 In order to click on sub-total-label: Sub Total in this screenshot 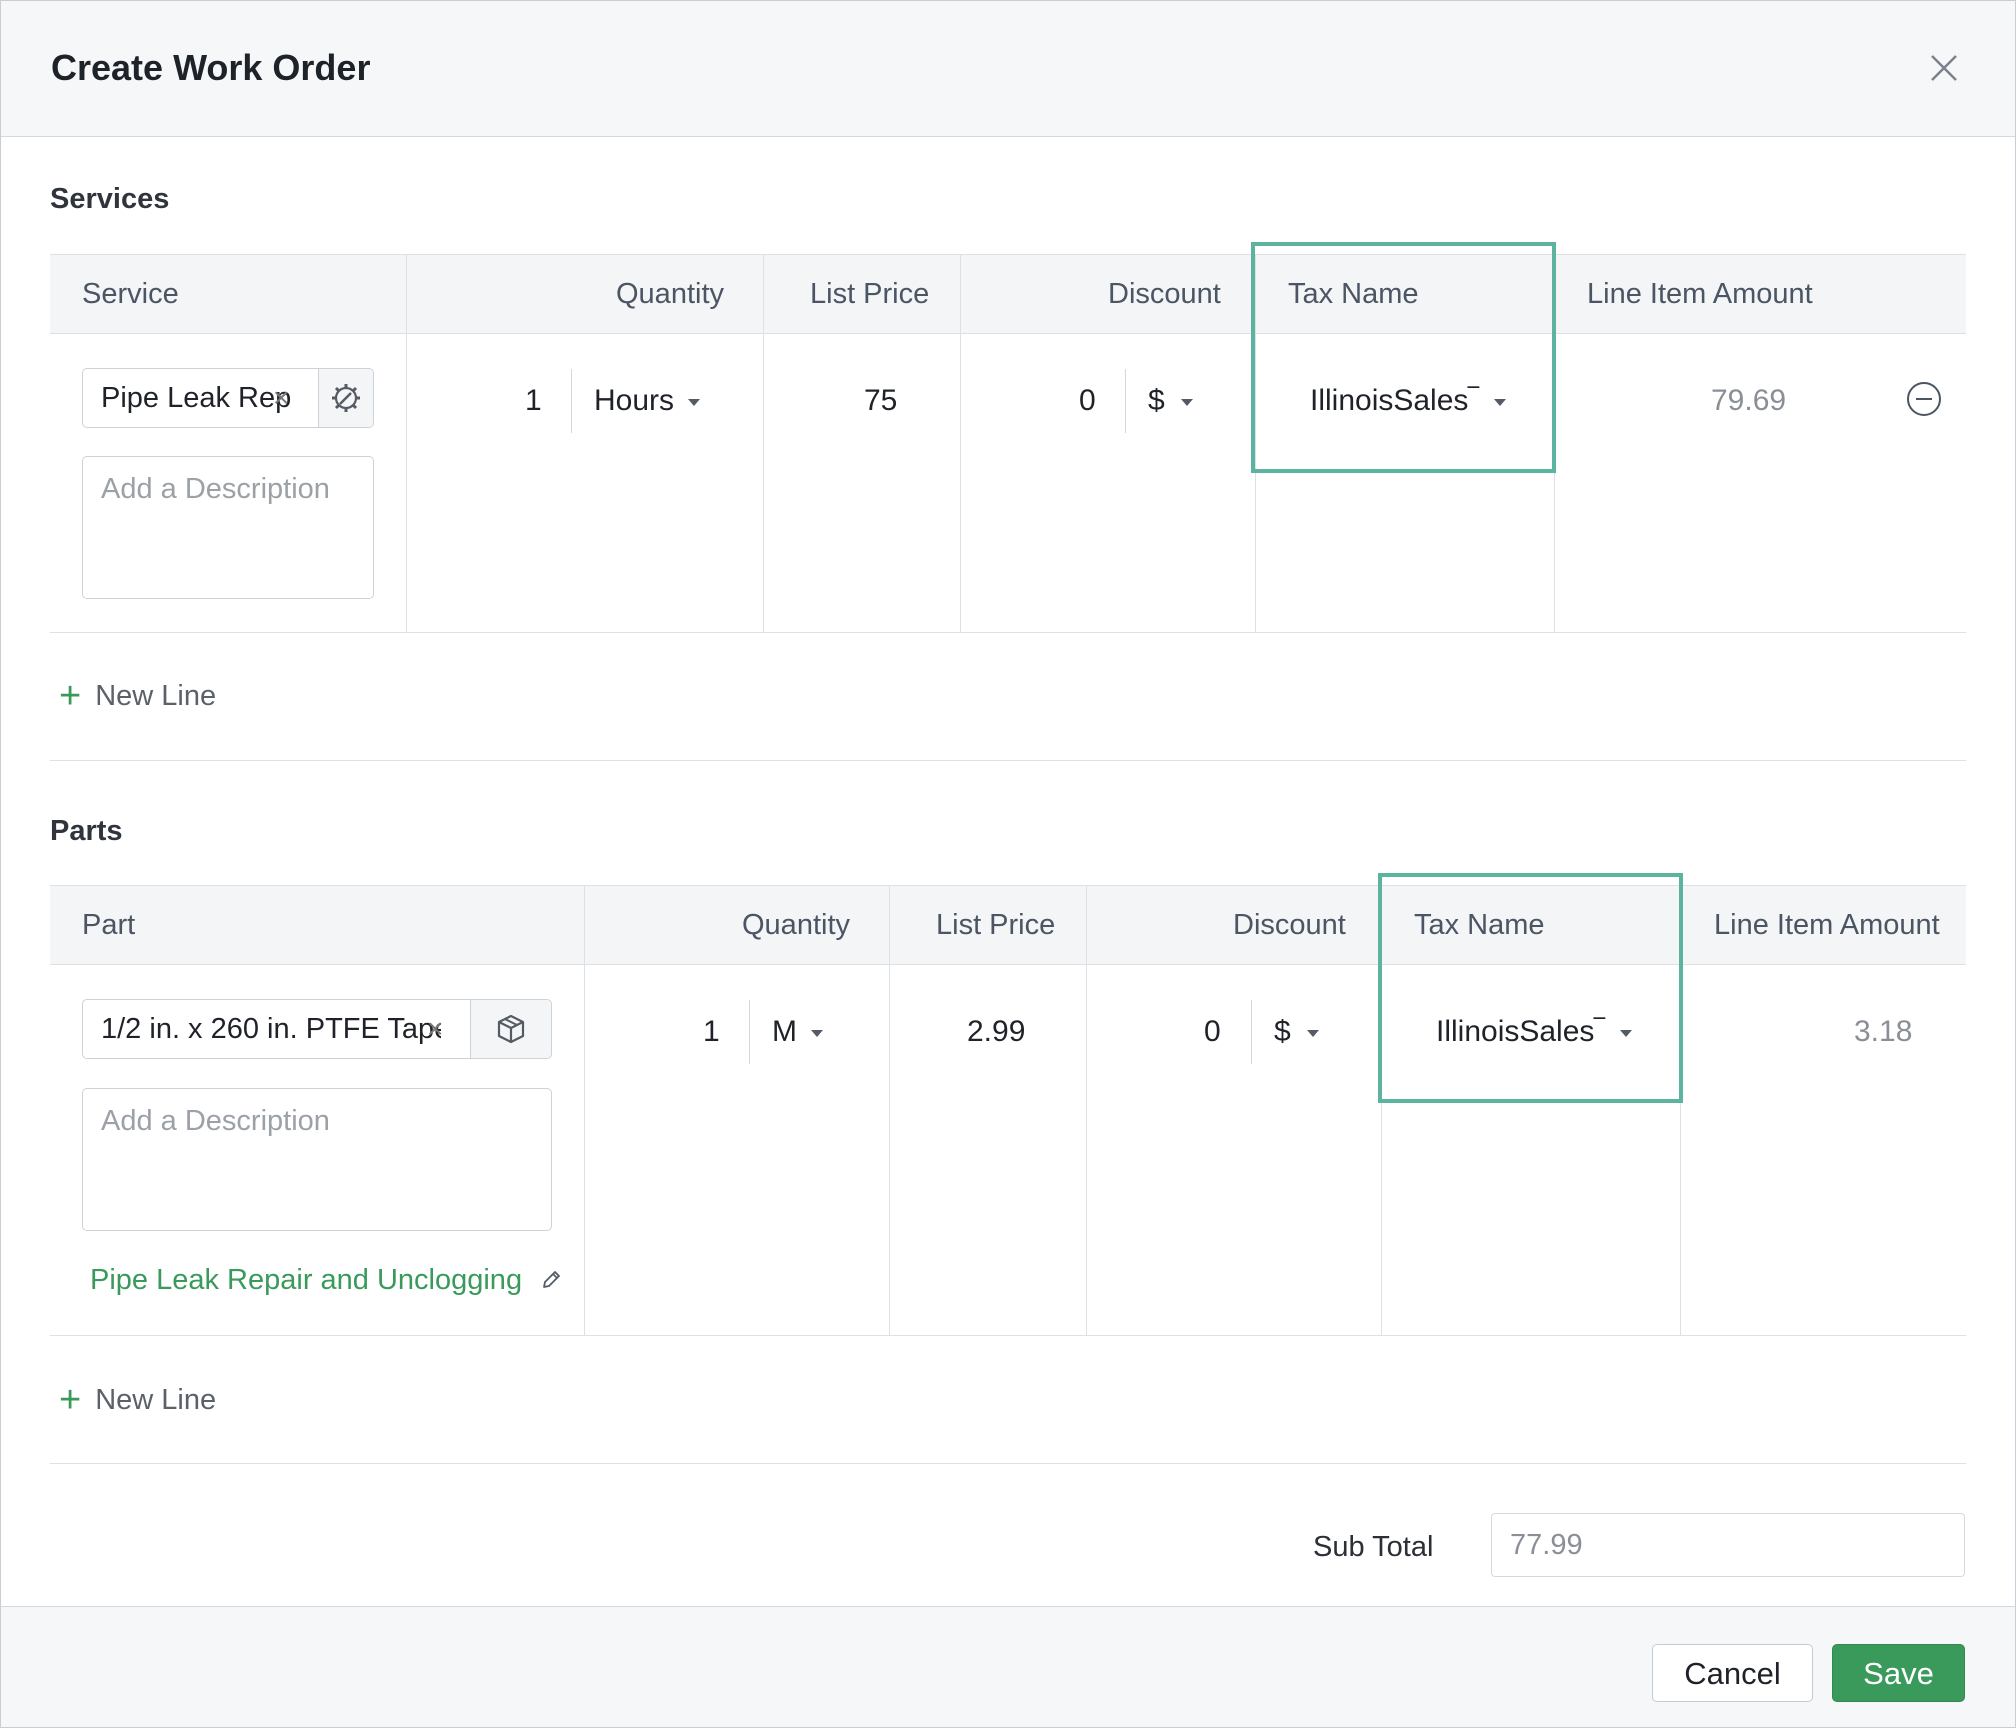, I will do `click(1373, 1547)`.